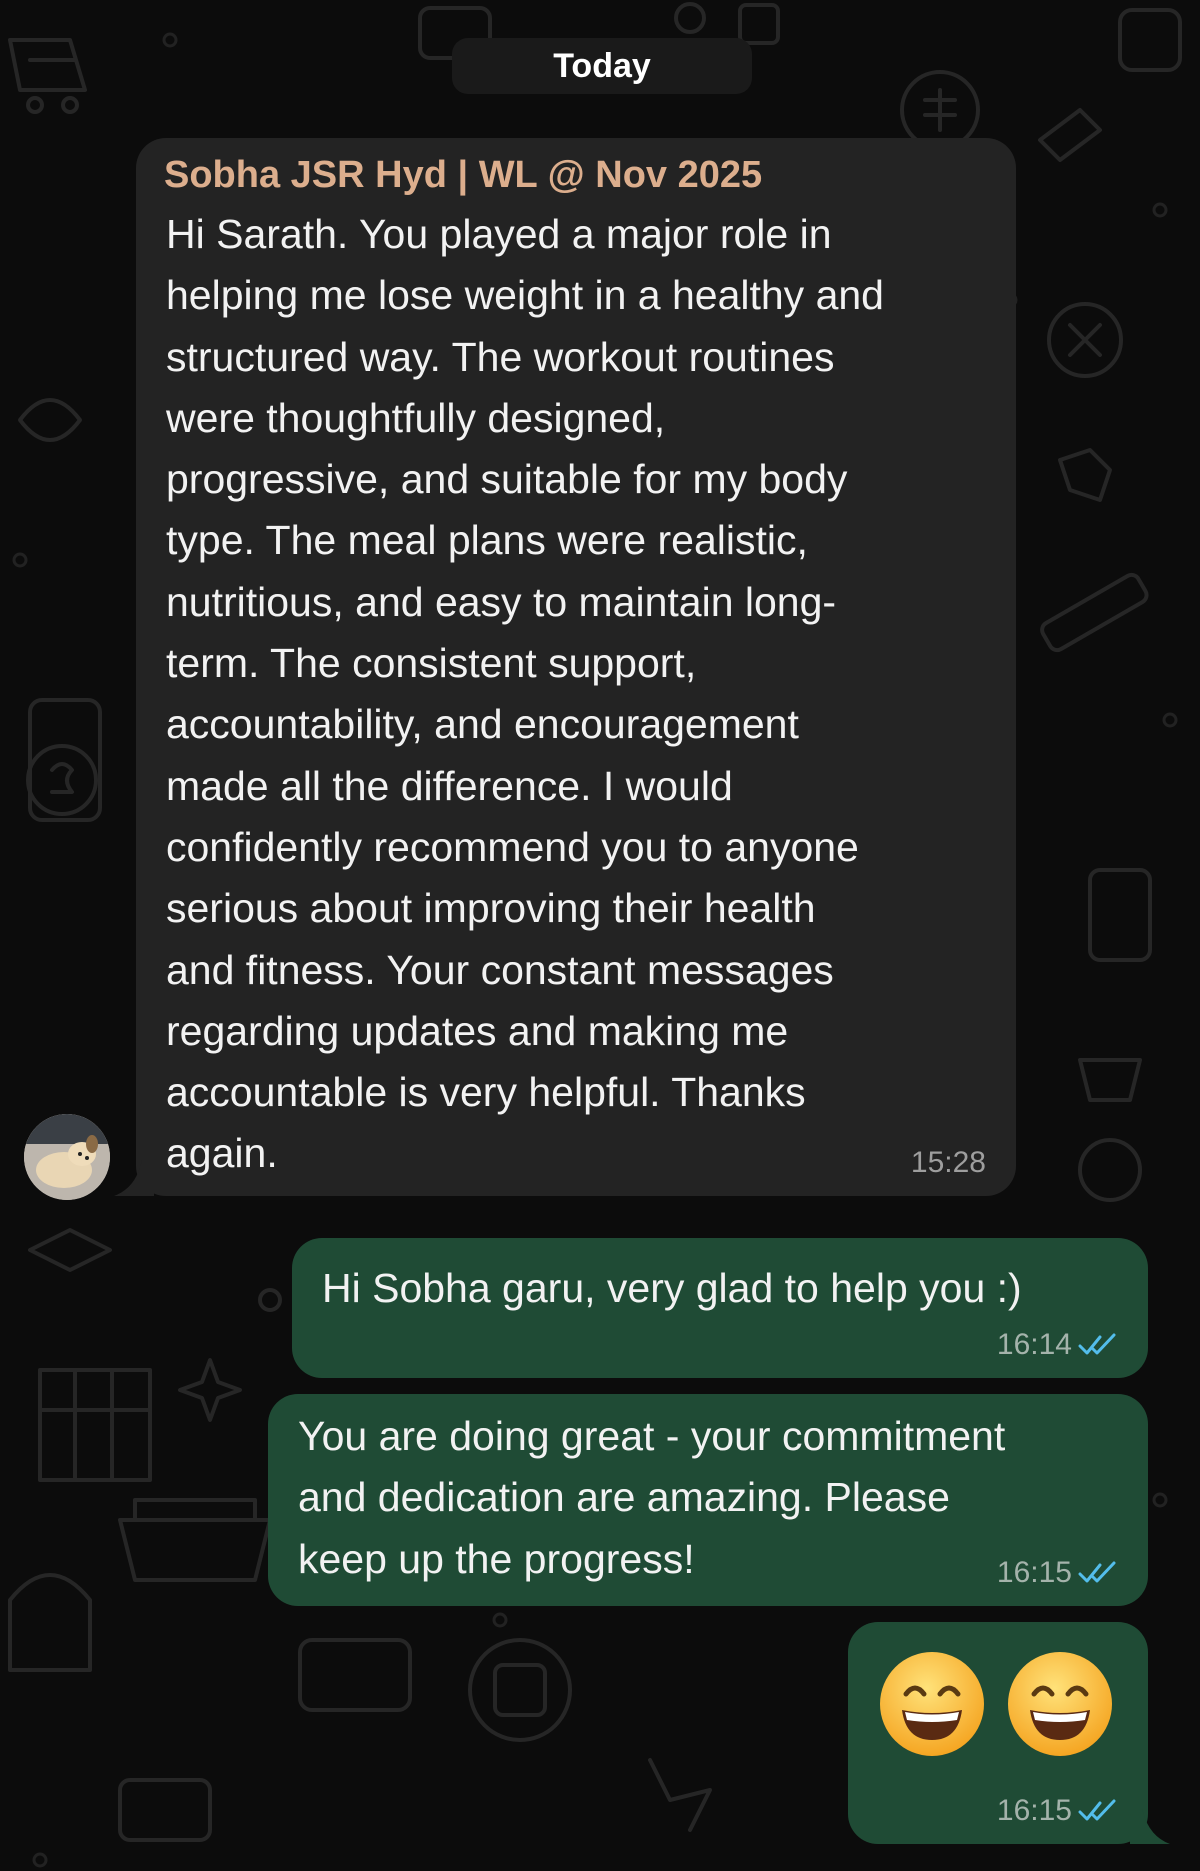 The image size is (1200, 1871). I want to click on message-meta: 15:28, so click(948, 1163).